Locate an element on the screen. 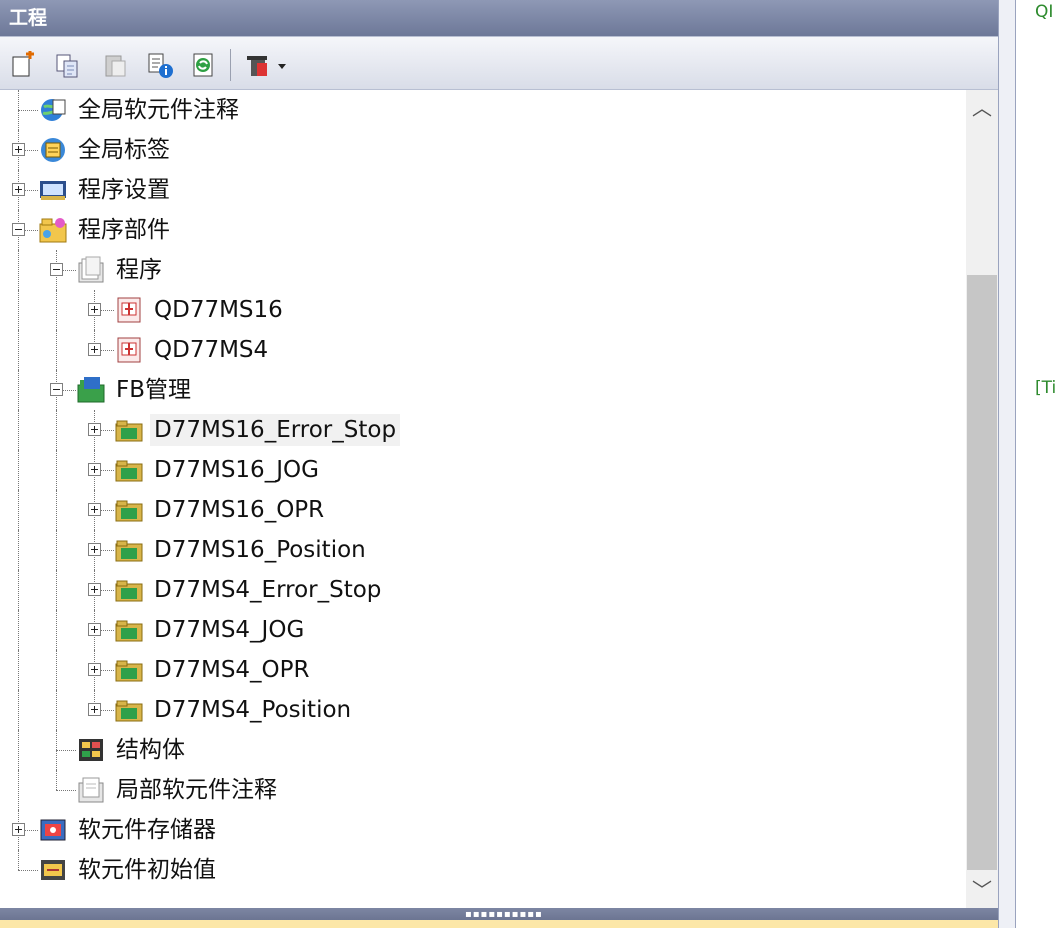 This screenshot has width=1056, height=928. editor-text-top: QI is located at coordinates (1044, 12).